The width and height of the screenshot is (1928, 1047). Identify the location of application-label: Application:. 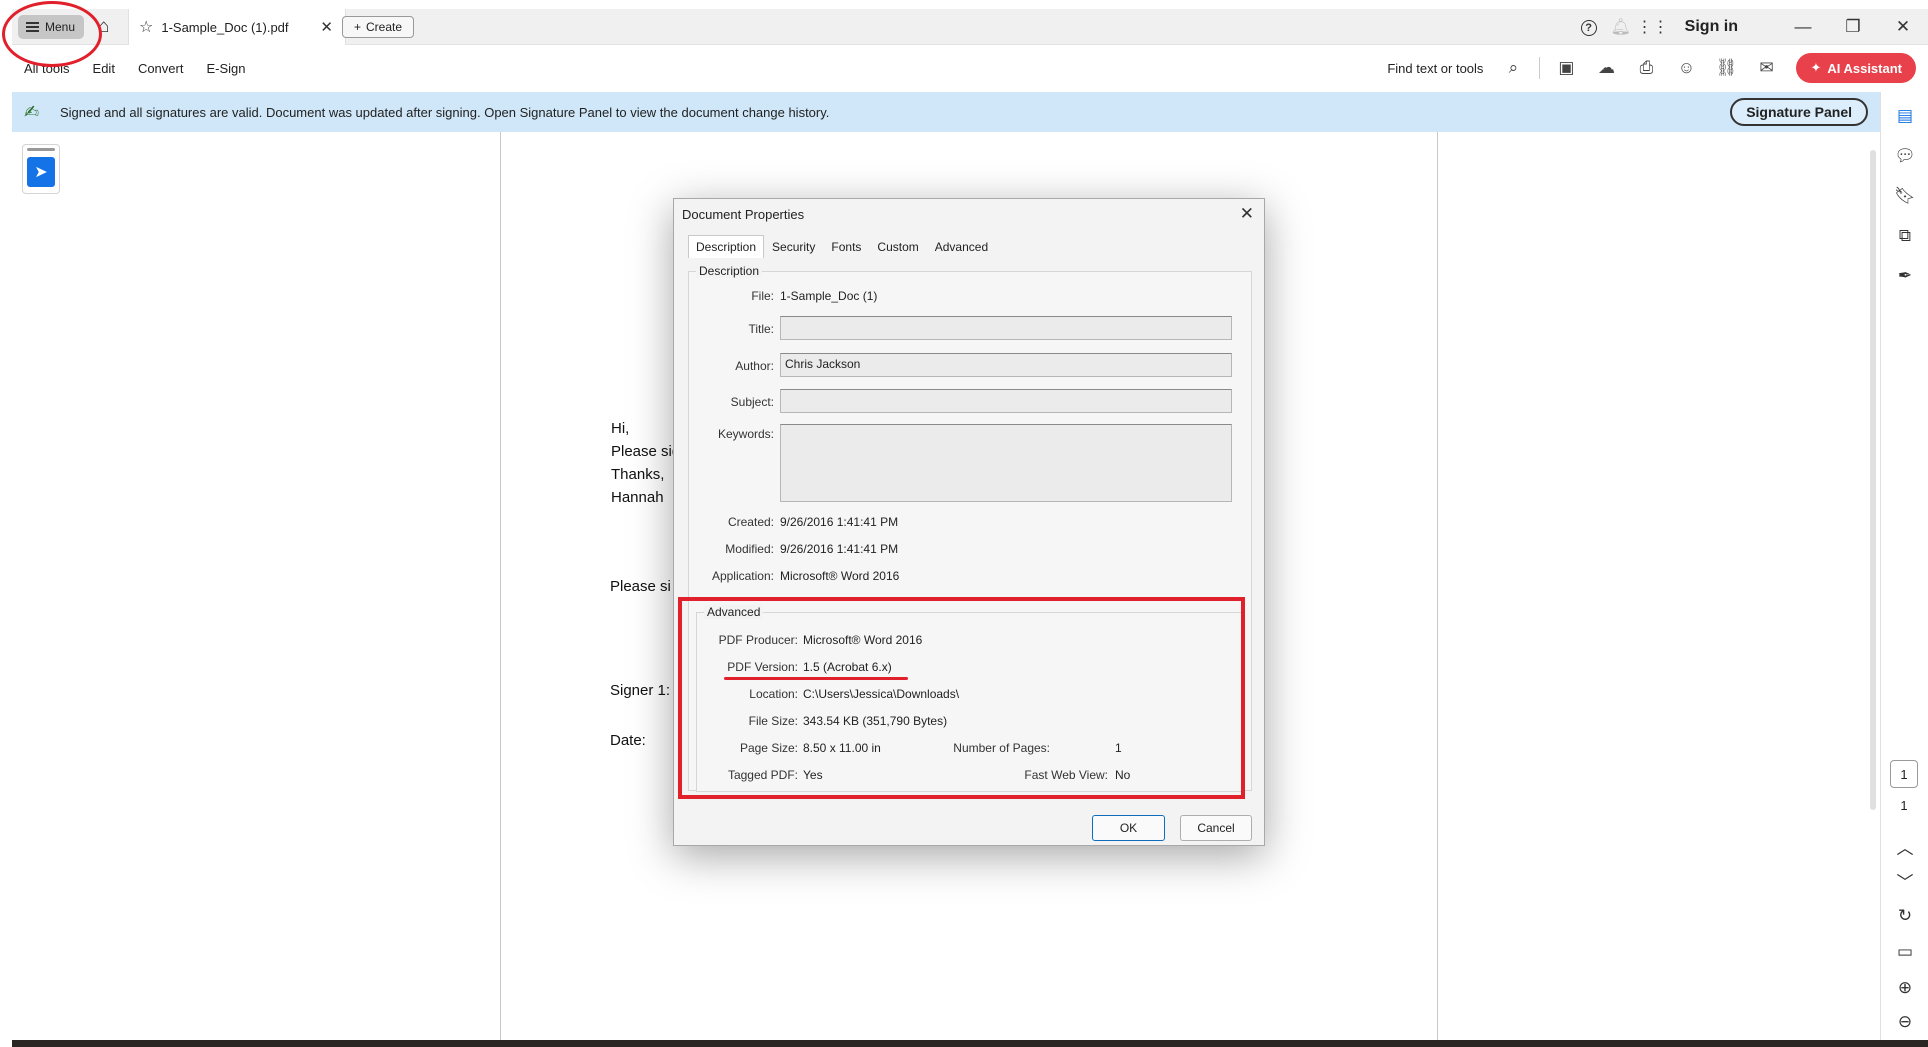
(742, 576).